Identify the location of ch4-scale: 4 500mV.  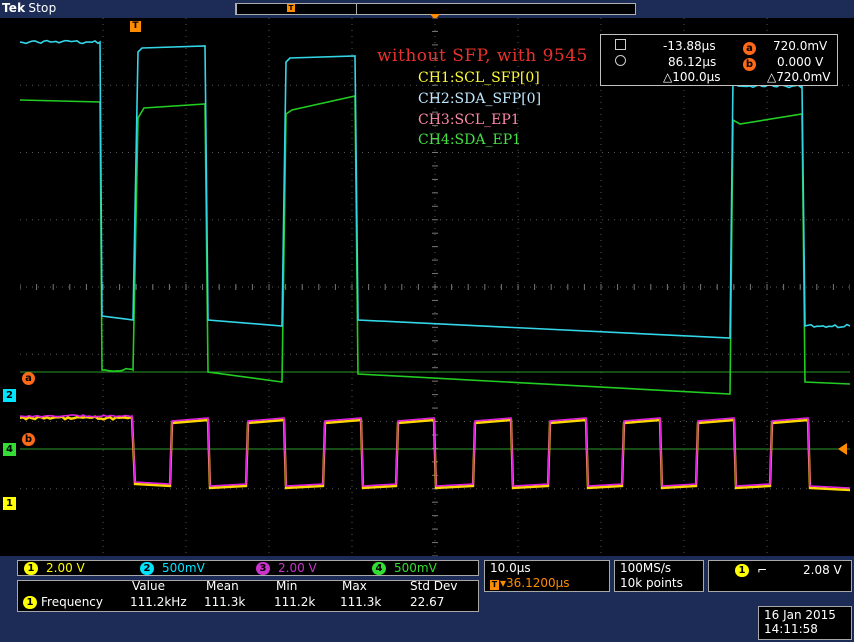
(404, 568).